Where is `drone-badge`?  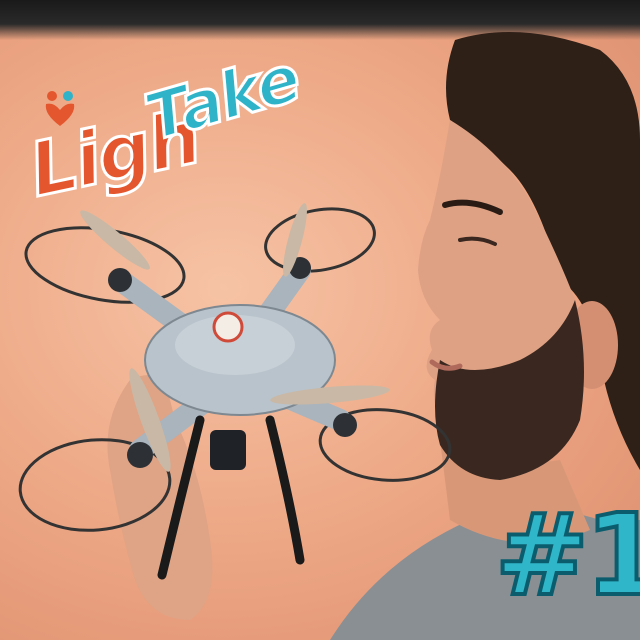 drone-badge is located at coordinates (228, 327).